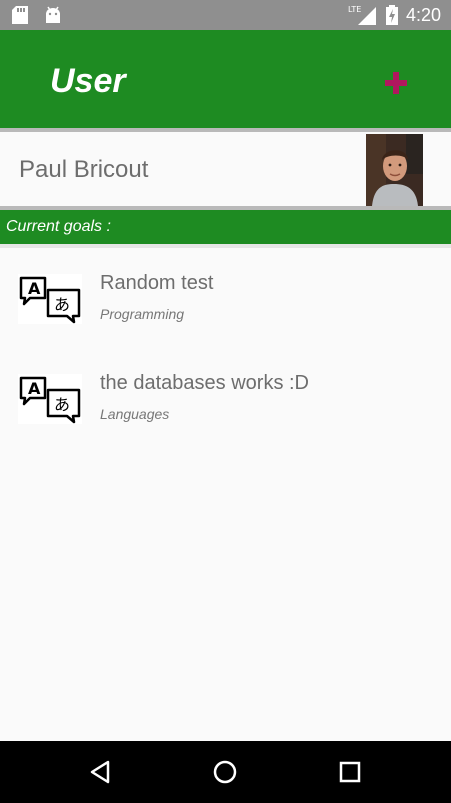  What do you see at coordinates (225, 297) in the screenshot?
I see `goal-item-random-test: A あ Random test Programming` at bounding box center [225, 297].